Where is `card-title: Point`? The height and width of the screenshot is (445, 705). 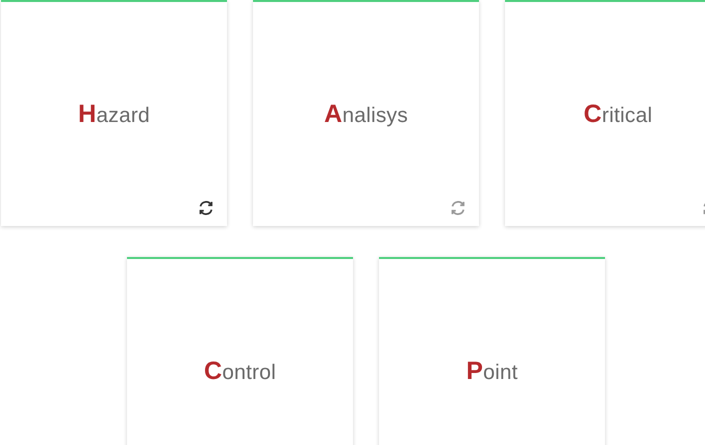 card-title: Point is located at coordinates (492, 371).